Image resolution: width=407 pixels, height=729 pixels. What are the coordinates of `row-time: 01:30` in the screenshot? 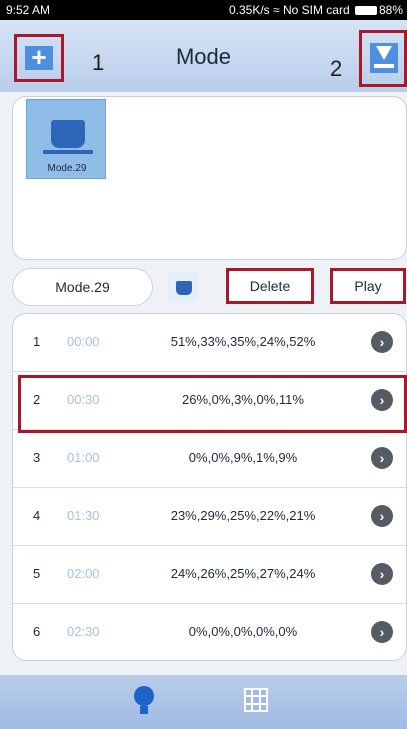 It's located at (83, 515).